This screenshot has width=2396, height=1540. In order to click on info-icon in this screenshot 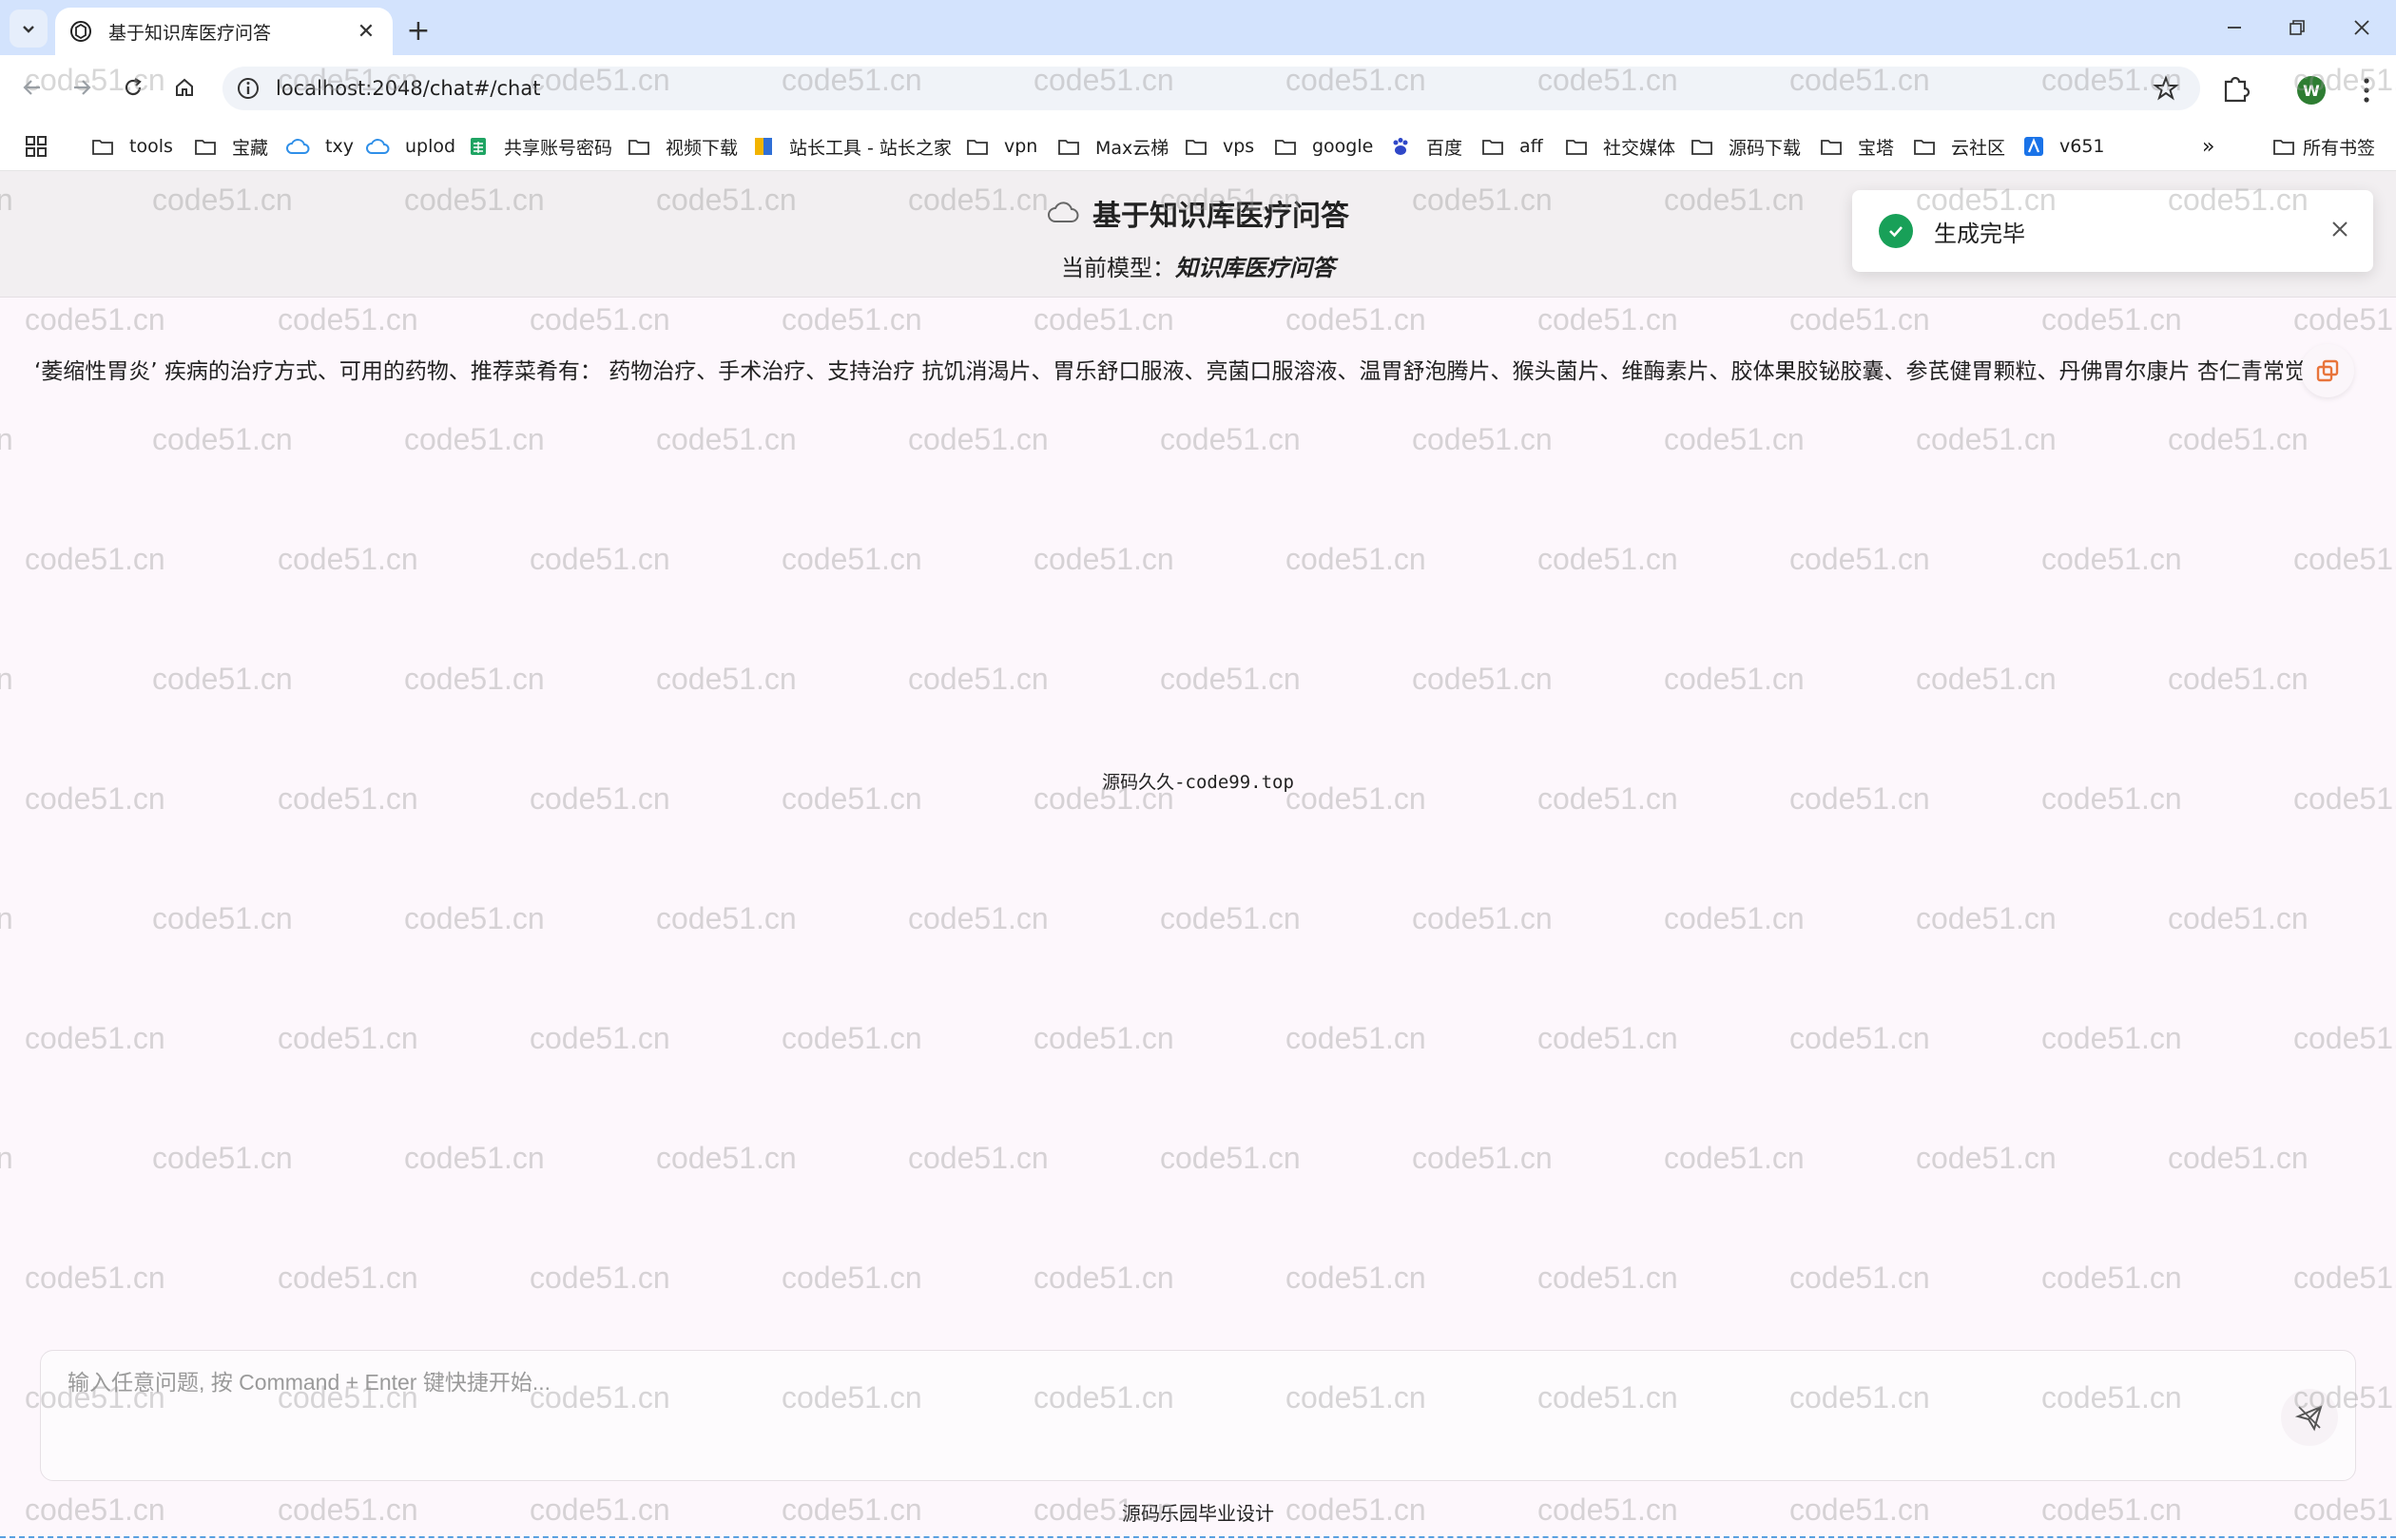, I will do `click(248, 88)`.